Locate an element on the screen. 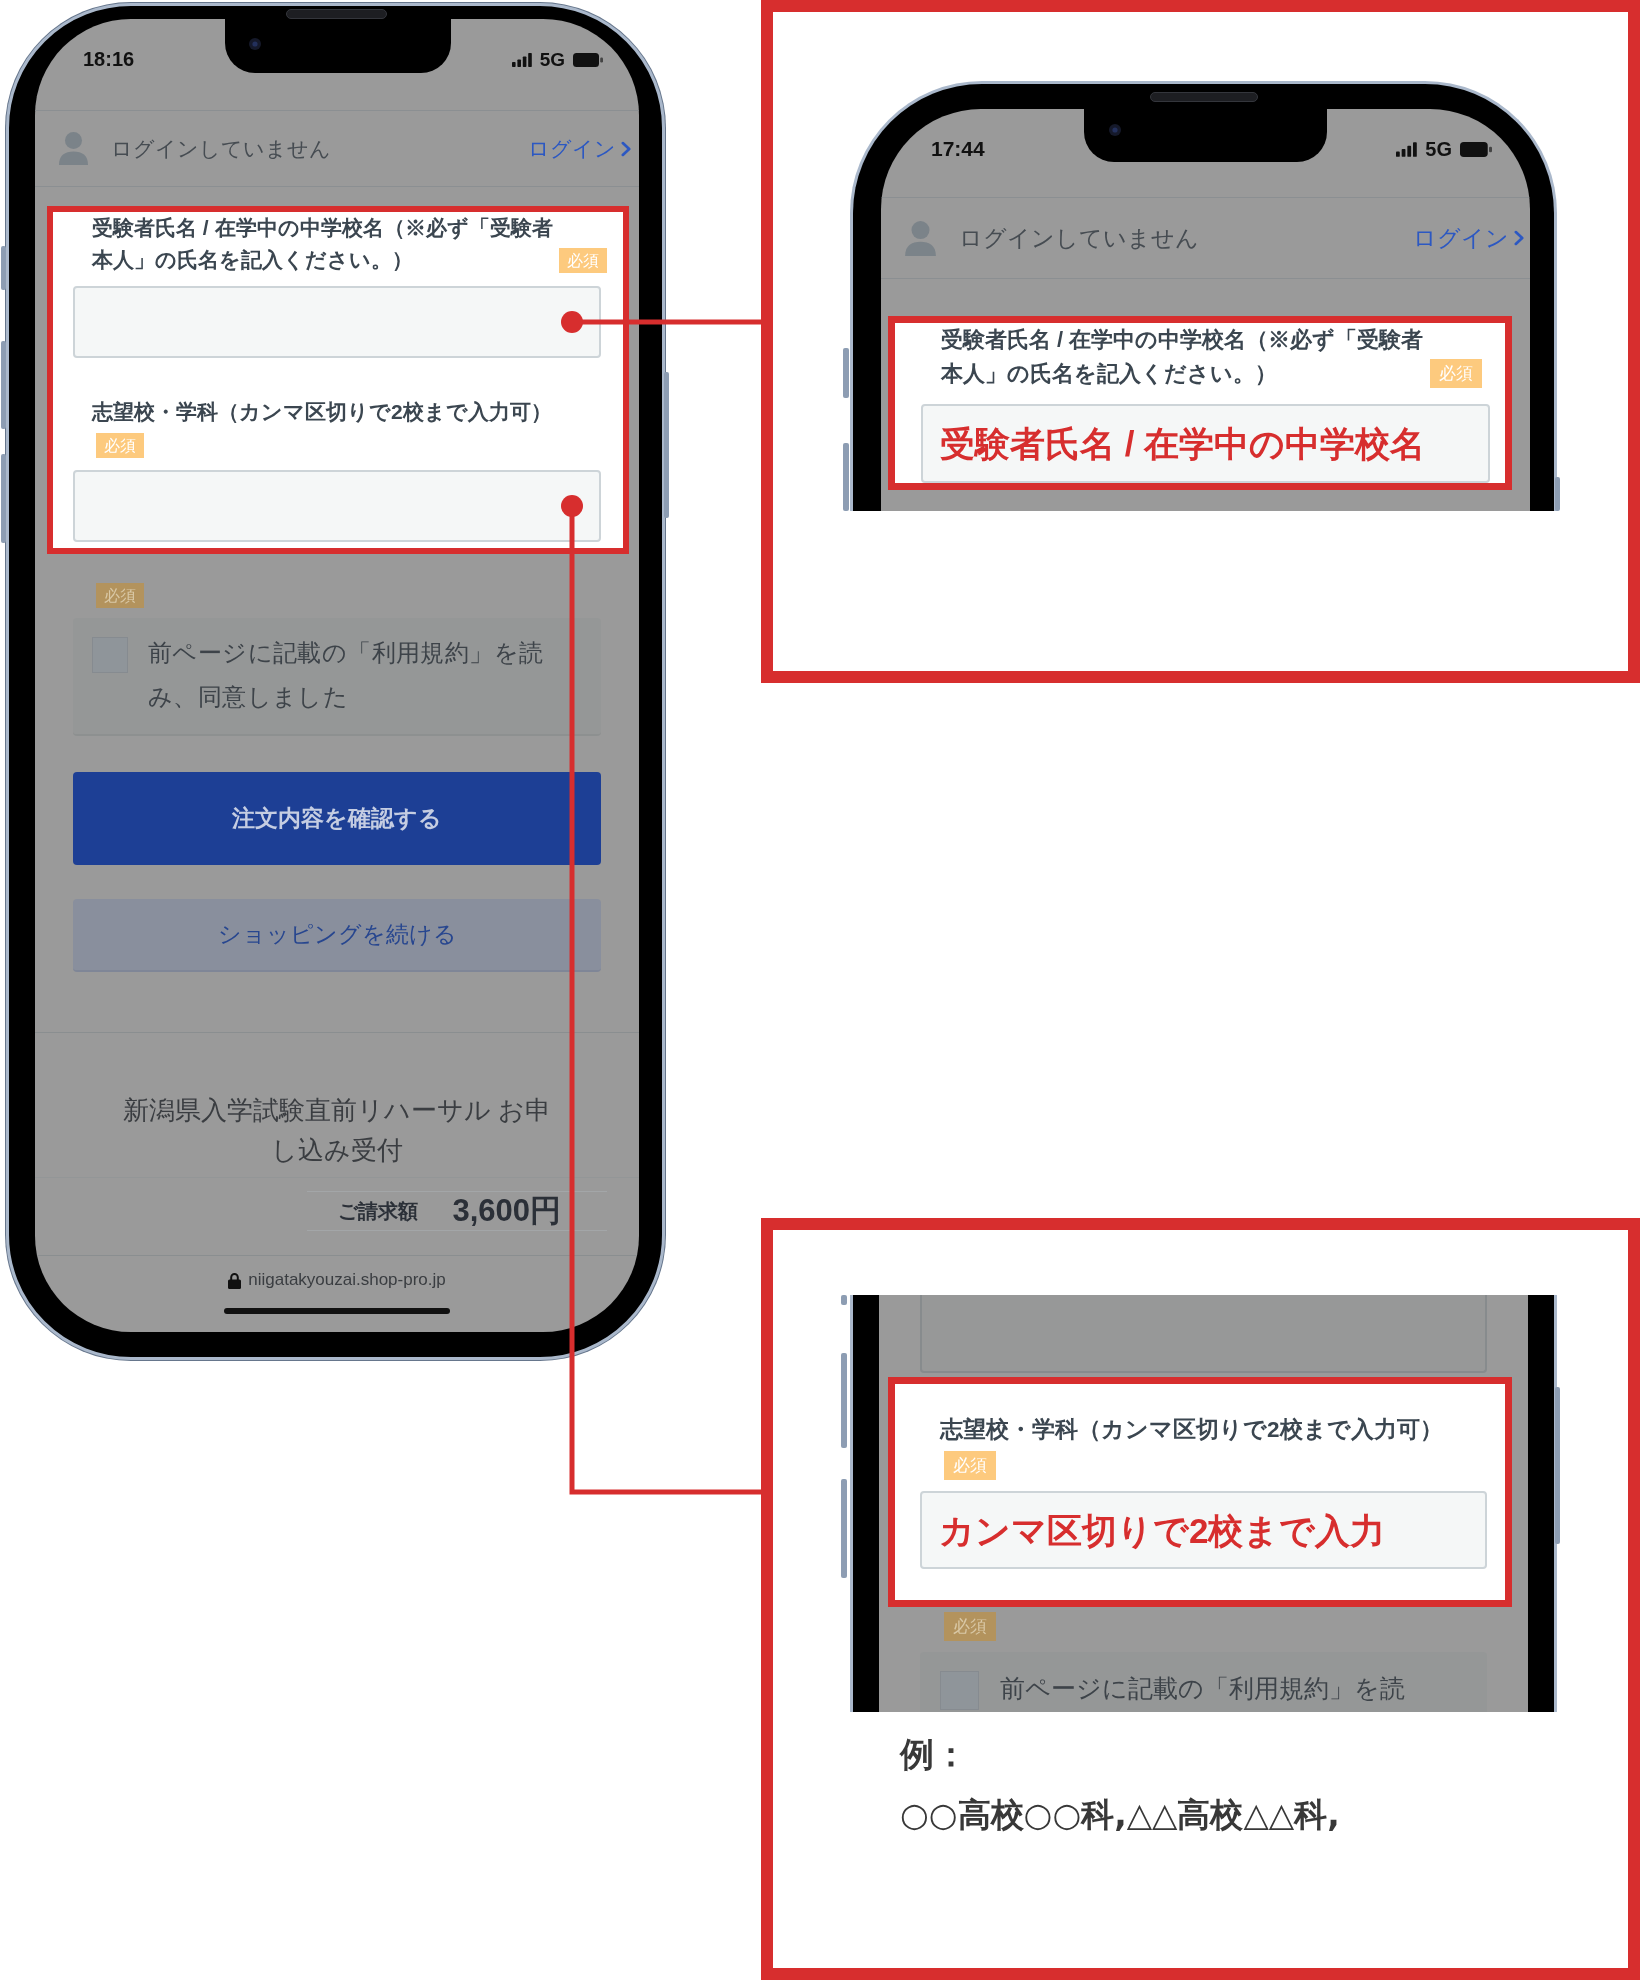 The width and height of the screenshot is (1640, 1980). example-heading: 例： is located at coordinates (934, 1754).